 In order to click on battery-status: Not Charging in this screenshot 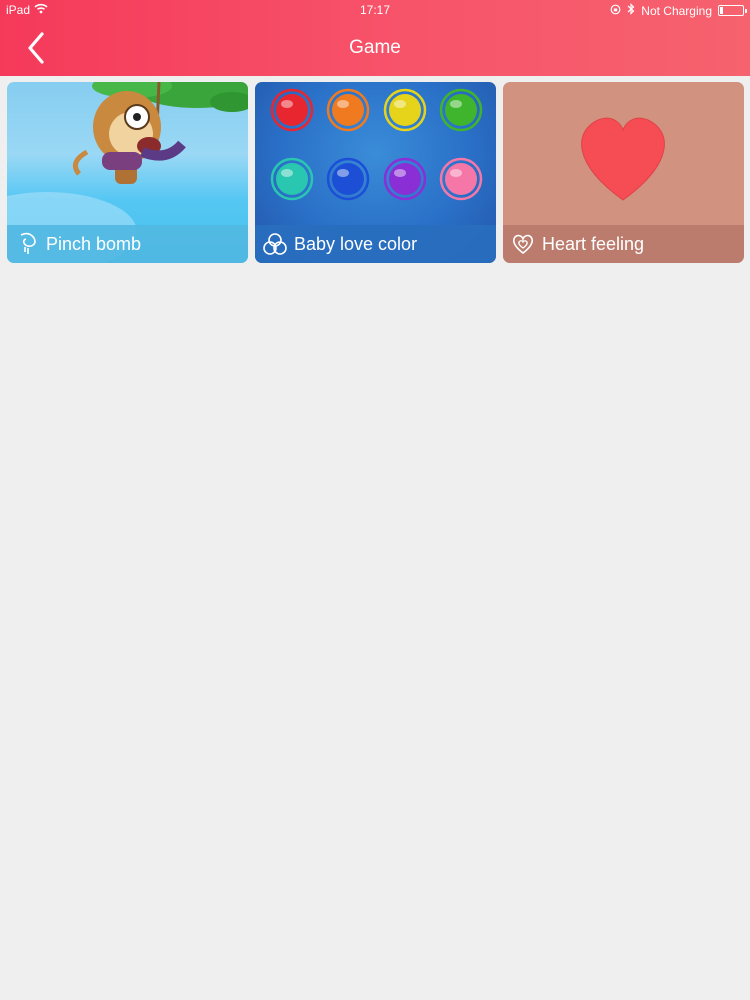, I will do `click(676, 10)`.